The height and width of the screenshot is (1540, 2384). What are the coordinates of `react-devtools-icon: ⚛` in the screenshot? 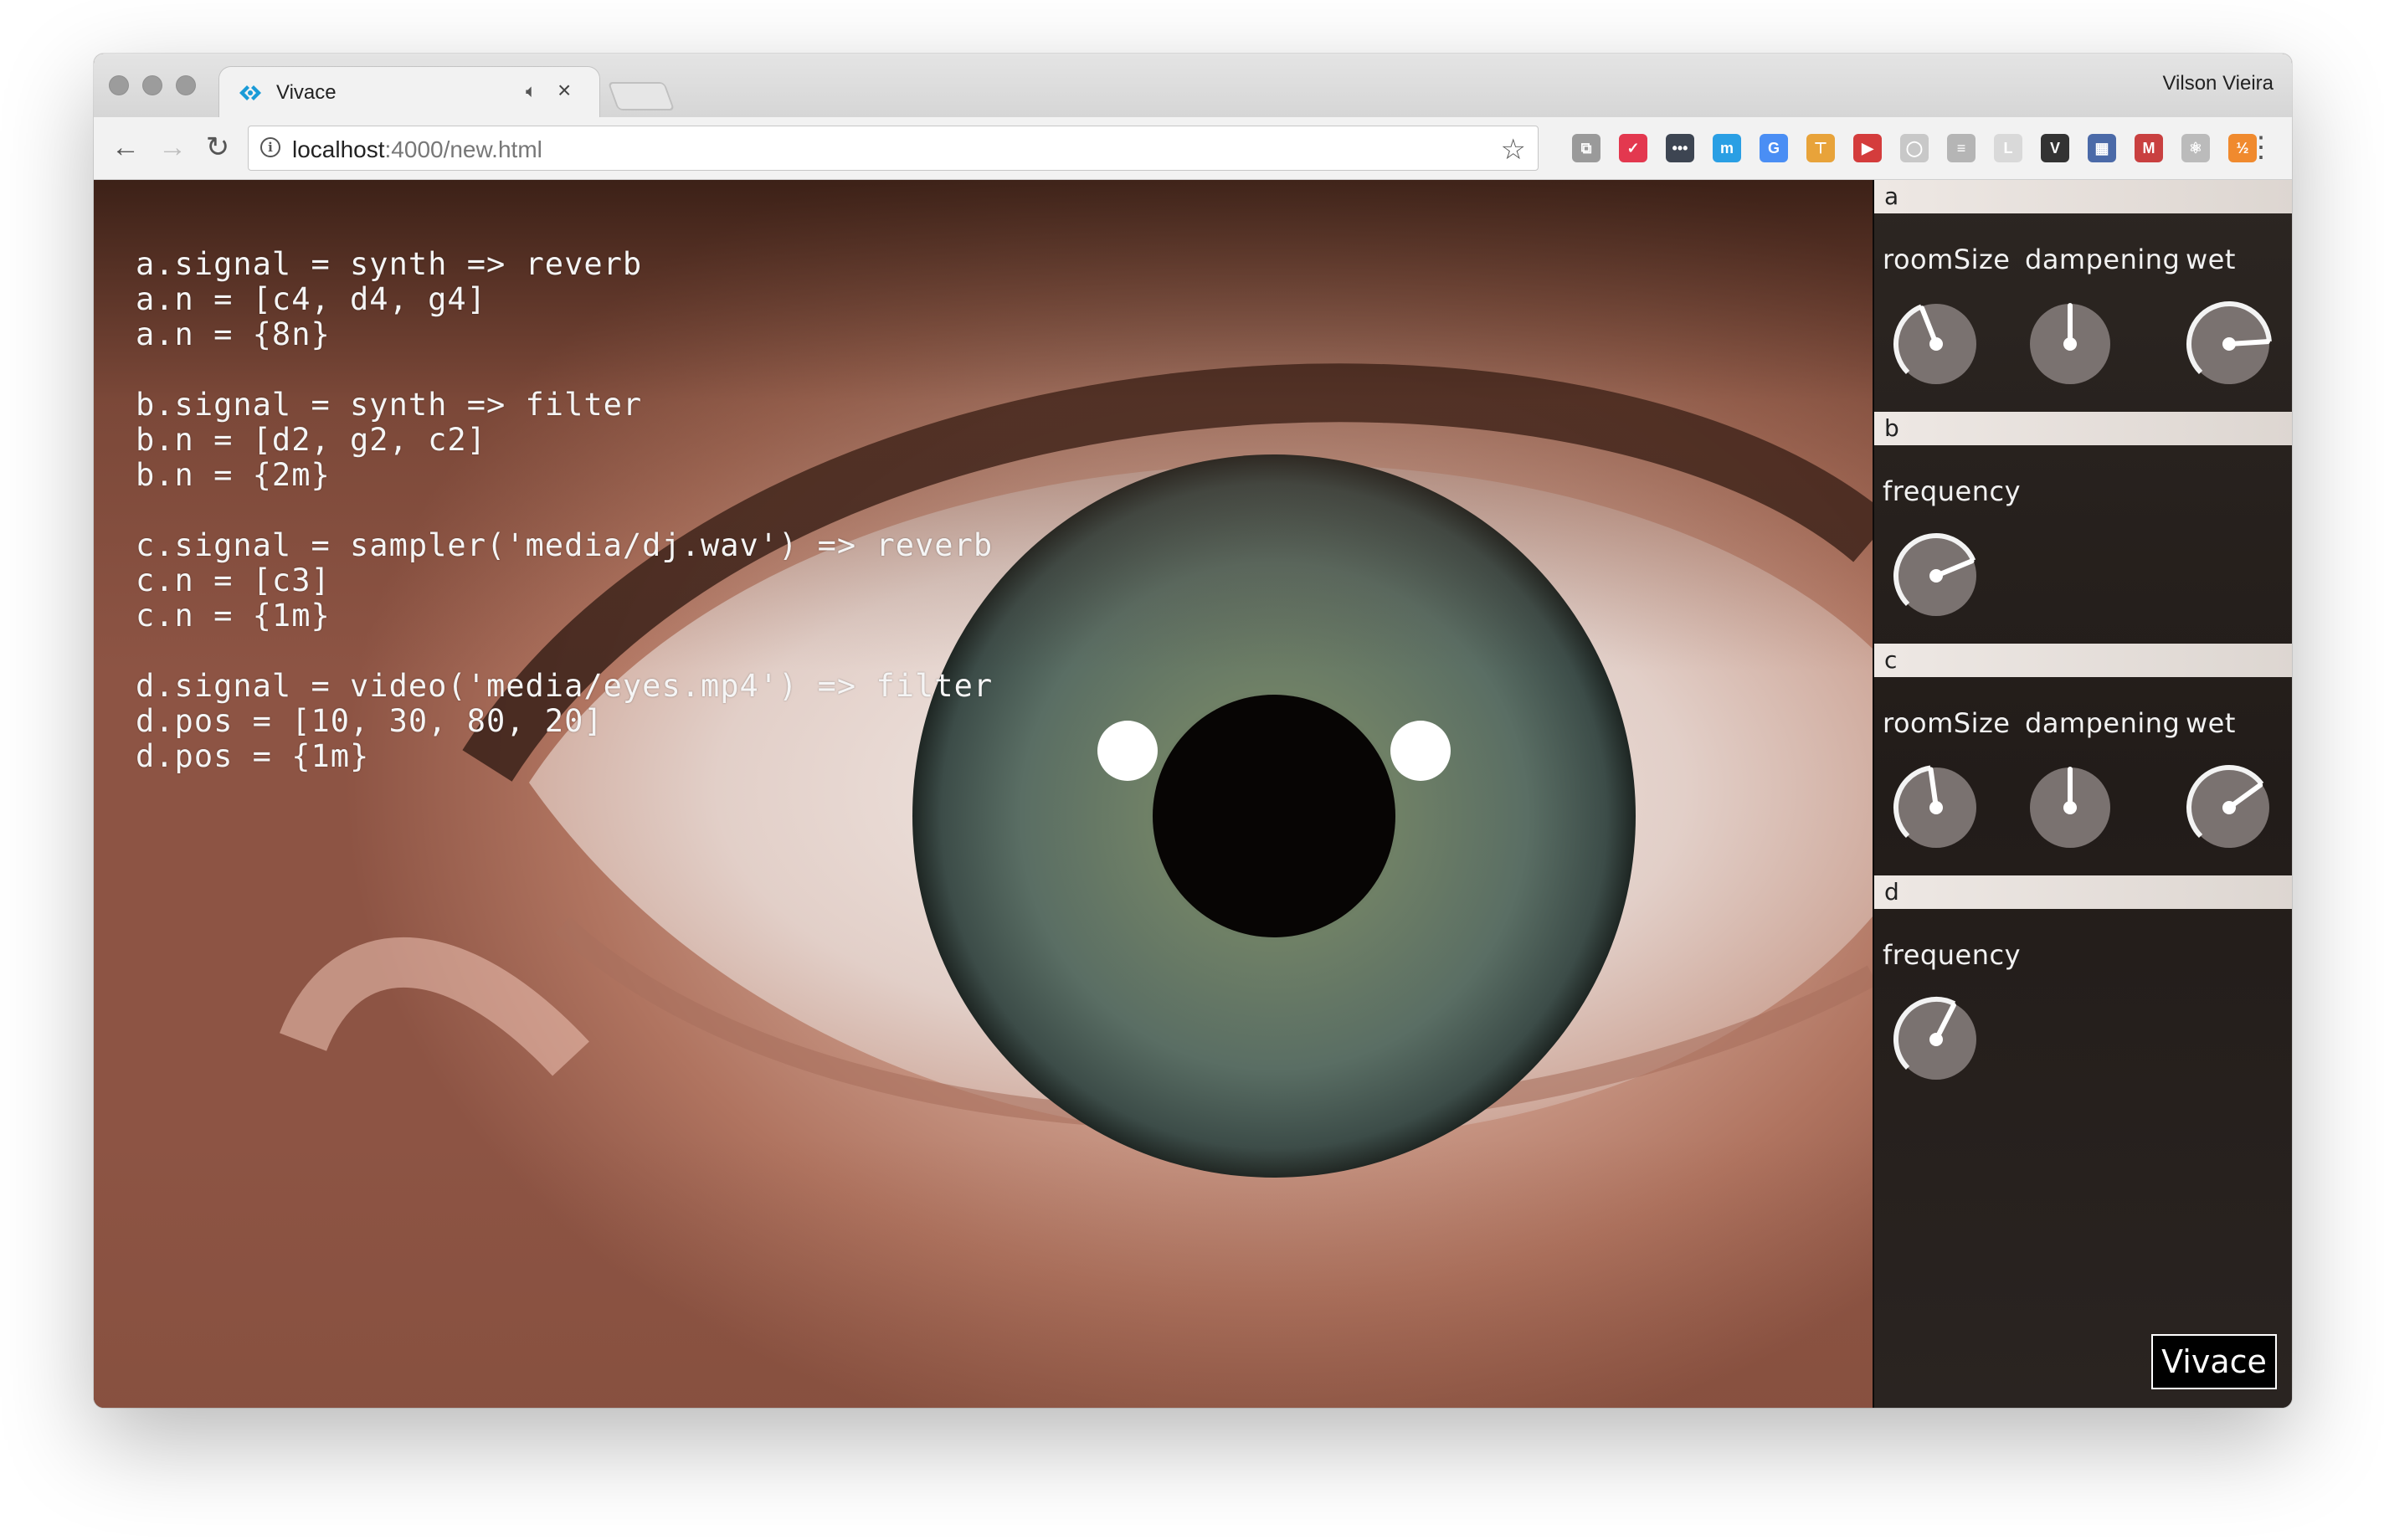 It's located at (2196, 148).